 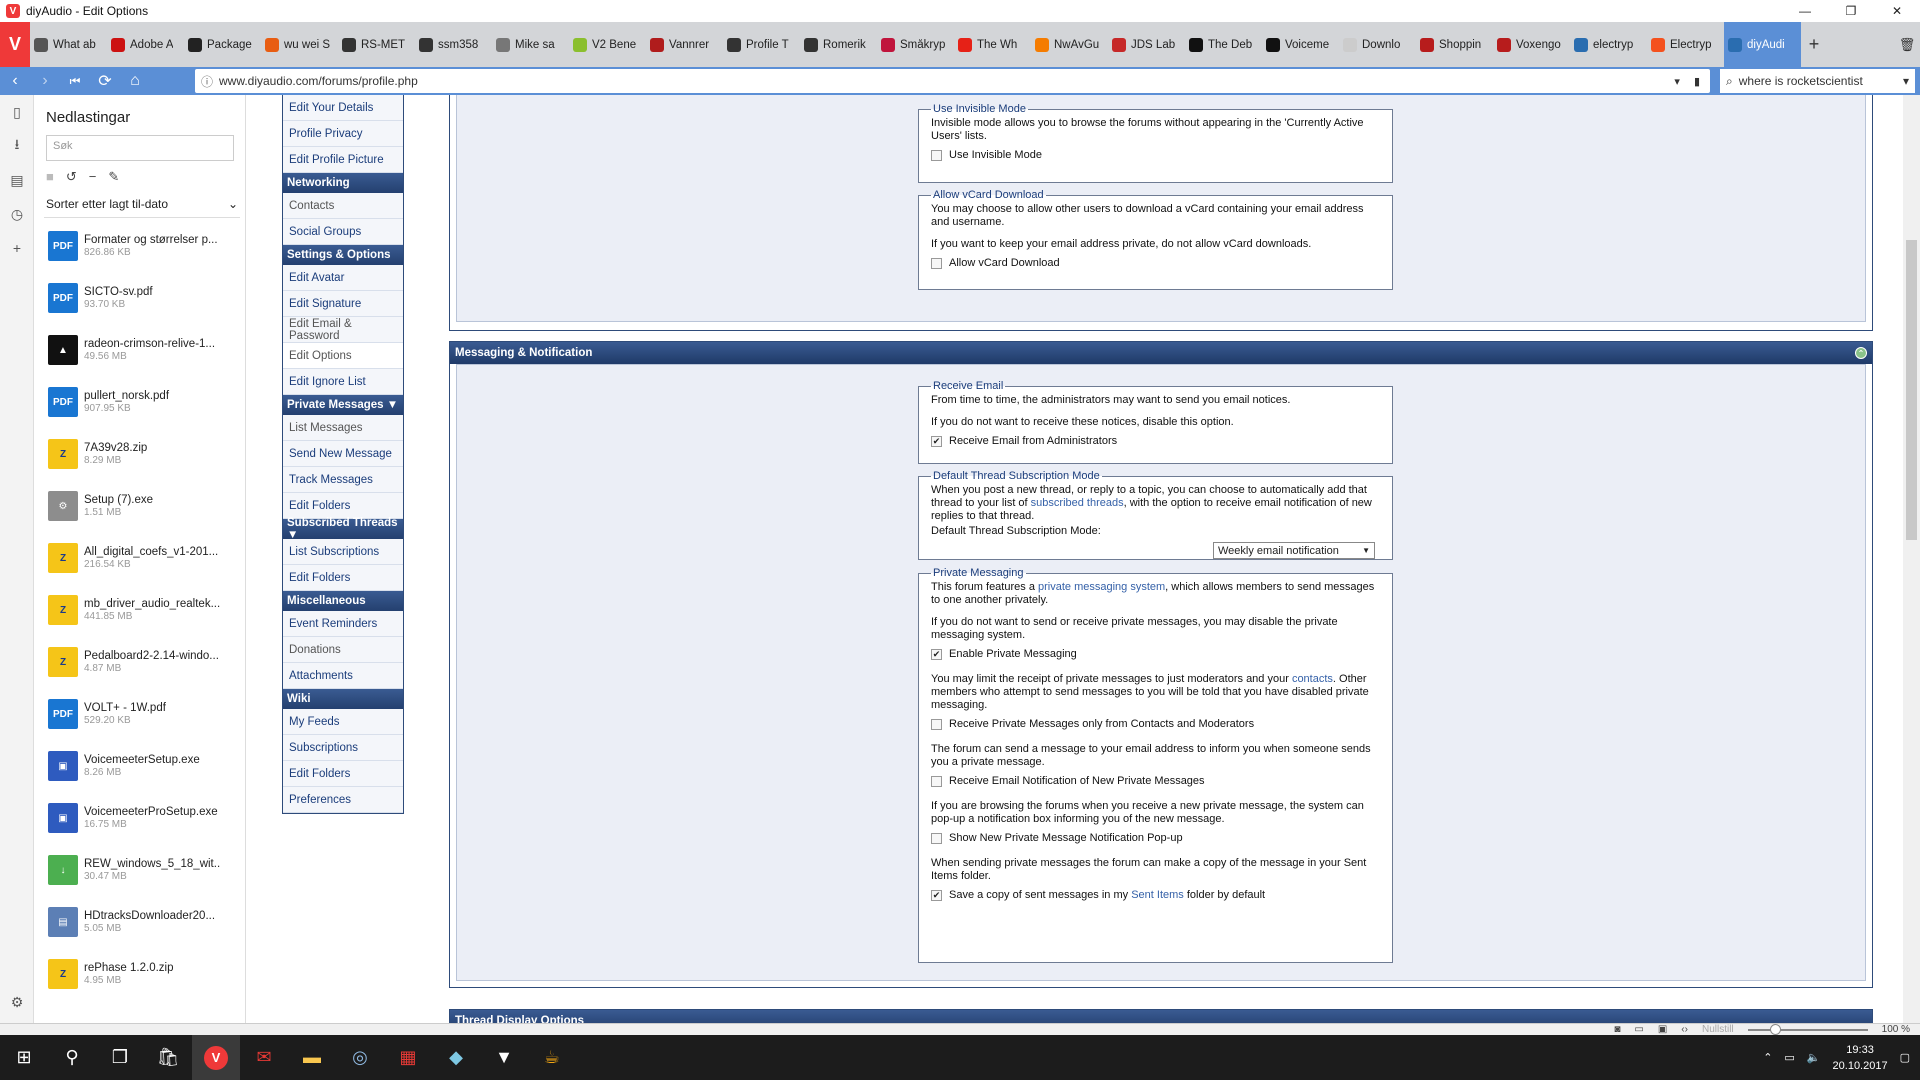 I want to click on nav-item-edit-signature: Edit Signature, so click(x=343, y=304).